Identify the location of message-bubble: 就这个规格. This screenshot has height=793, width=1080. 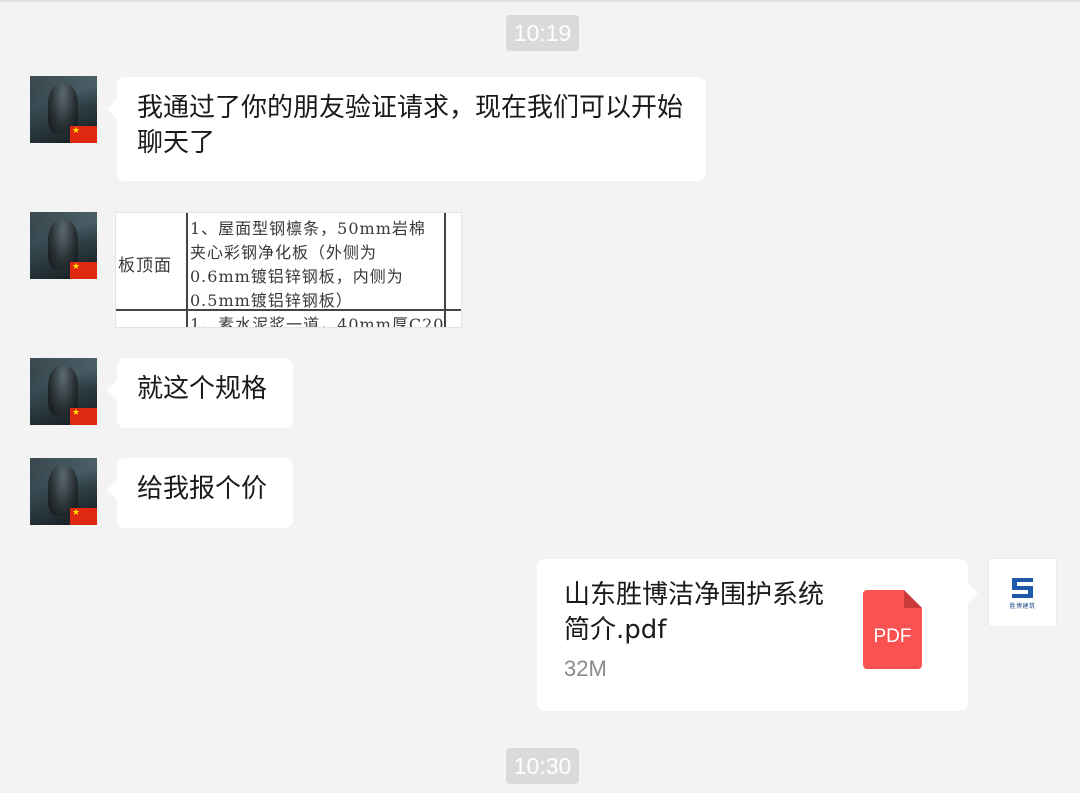
(200, 393).